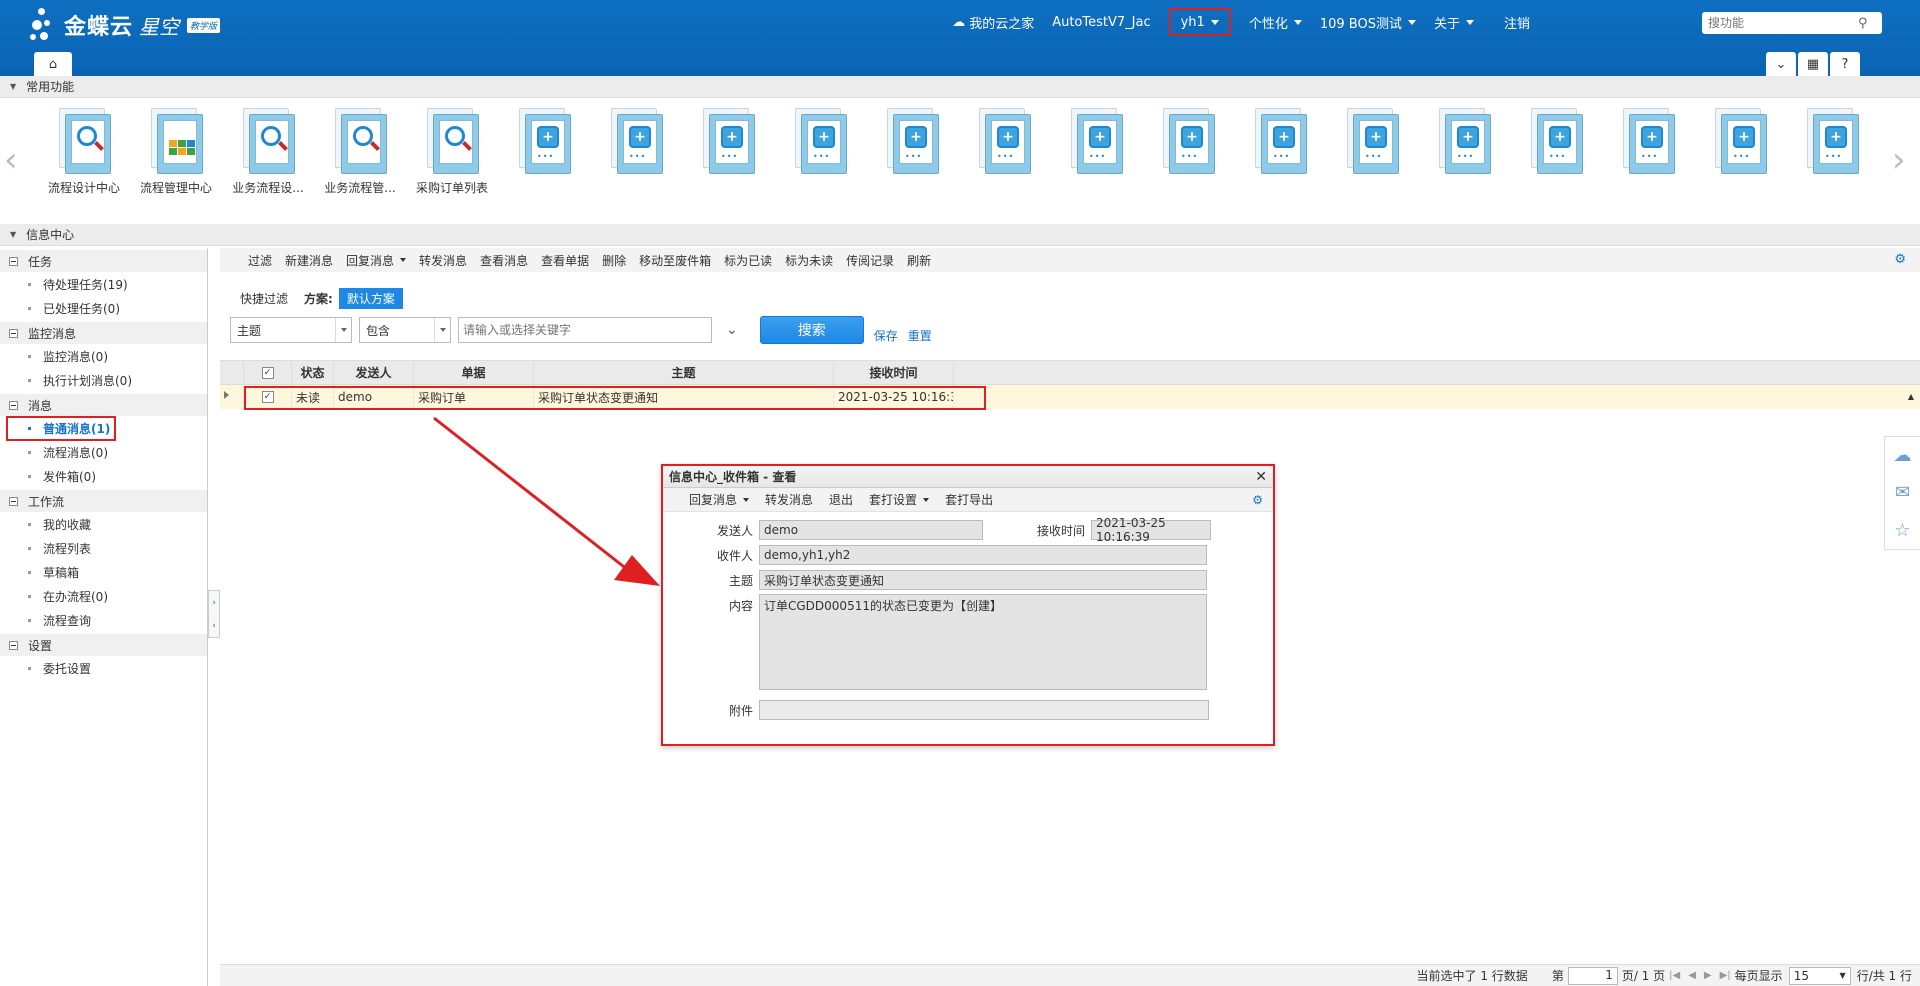 The width and height of the screenshot is (1920, 986). I want to click on tree-group: 消息, so click(103, 405).